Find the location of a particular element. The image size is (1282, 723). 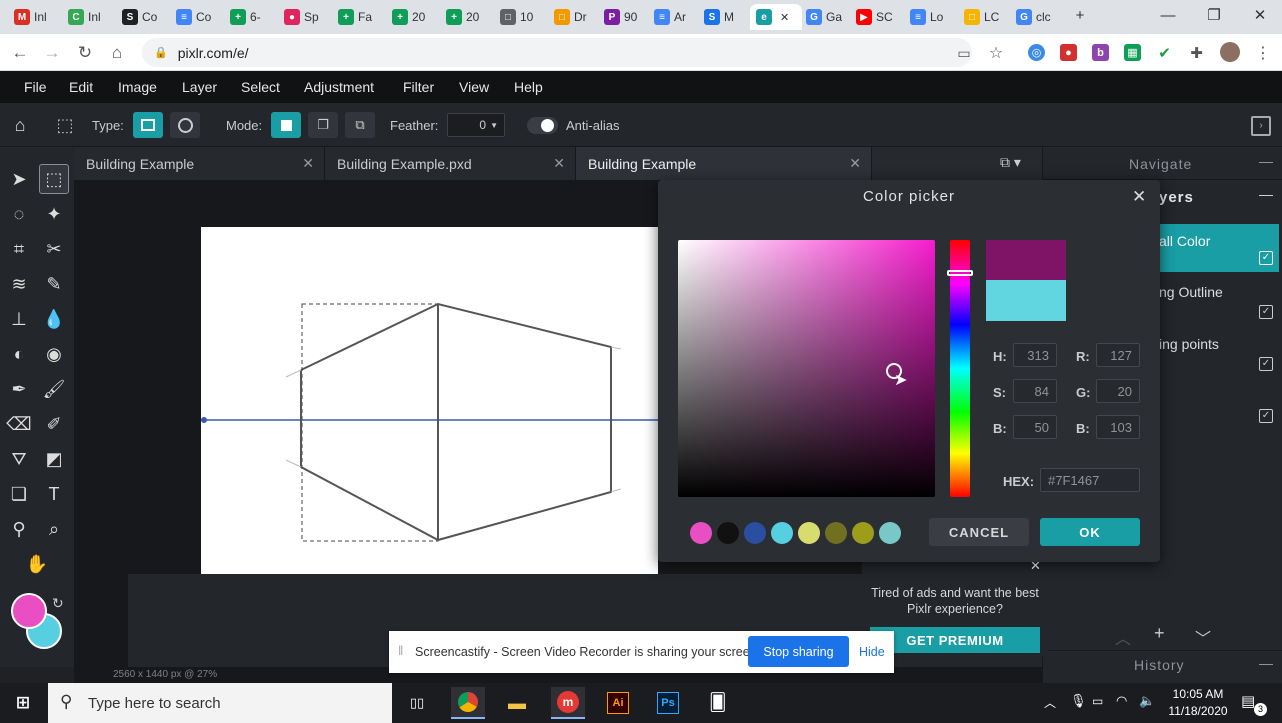

red-input: 127 is located at coordinates (1118, 355).